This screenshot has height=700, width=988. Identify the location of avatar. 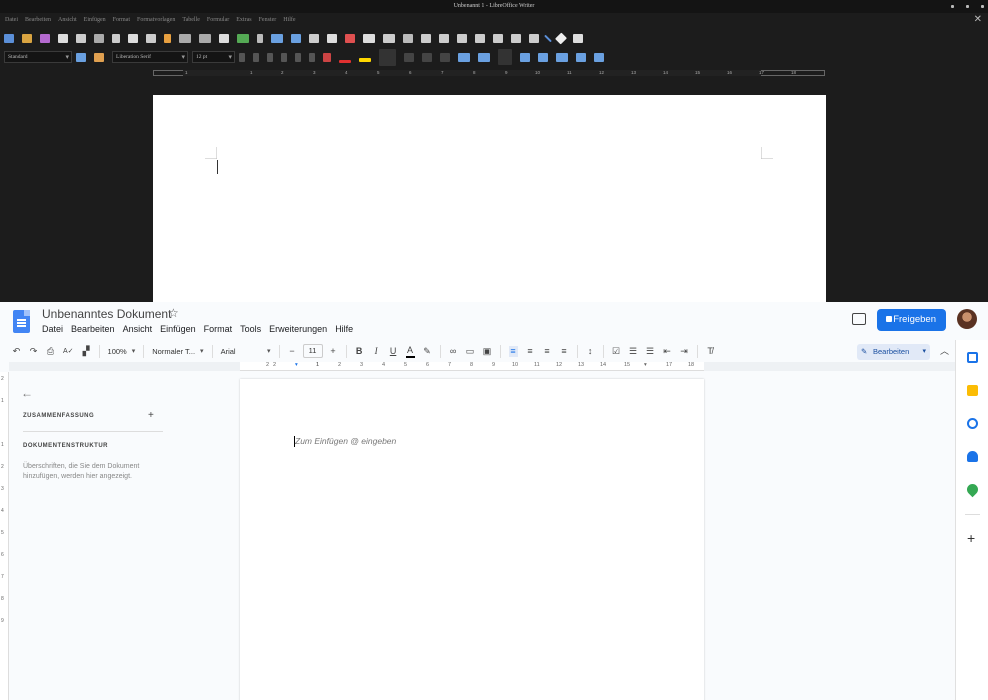
(967, 319).